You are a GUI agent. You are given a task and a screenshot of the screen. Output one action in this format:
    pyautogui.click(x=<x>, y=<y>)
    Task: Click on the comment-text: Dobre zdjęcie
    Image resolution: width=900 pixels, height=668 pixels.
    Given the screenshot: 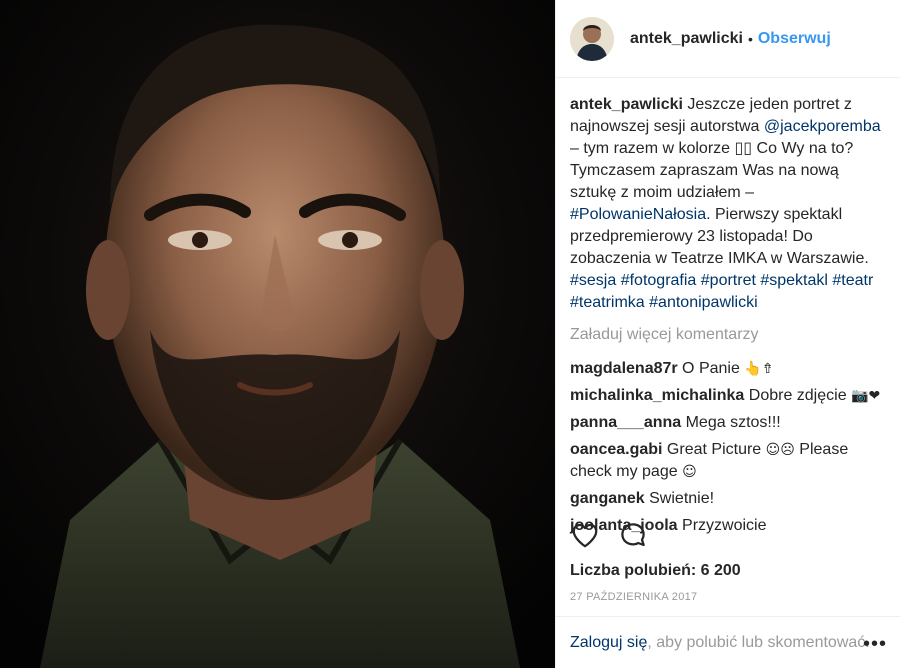 What is the action you would take?
    pyautogui.click(x=798, y=395)
    